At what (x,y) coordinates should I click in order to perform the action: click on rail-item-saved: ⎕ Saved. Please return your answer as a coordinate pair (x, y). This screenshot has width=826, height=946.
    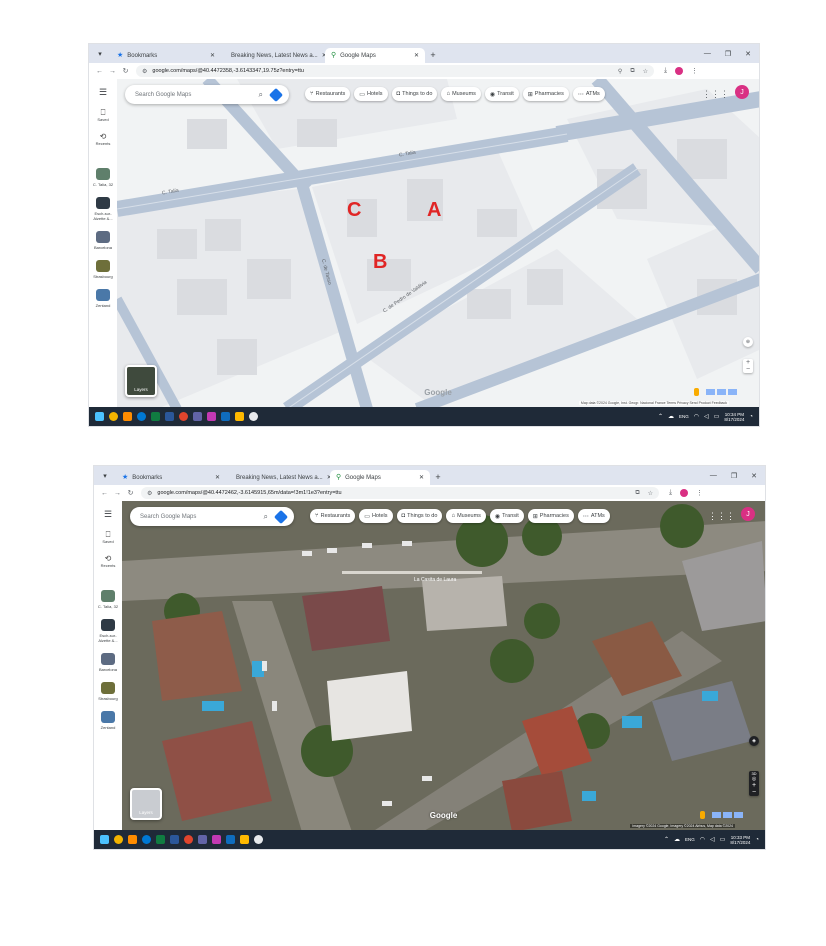
    Looking at the image, I should click on (102, 115).